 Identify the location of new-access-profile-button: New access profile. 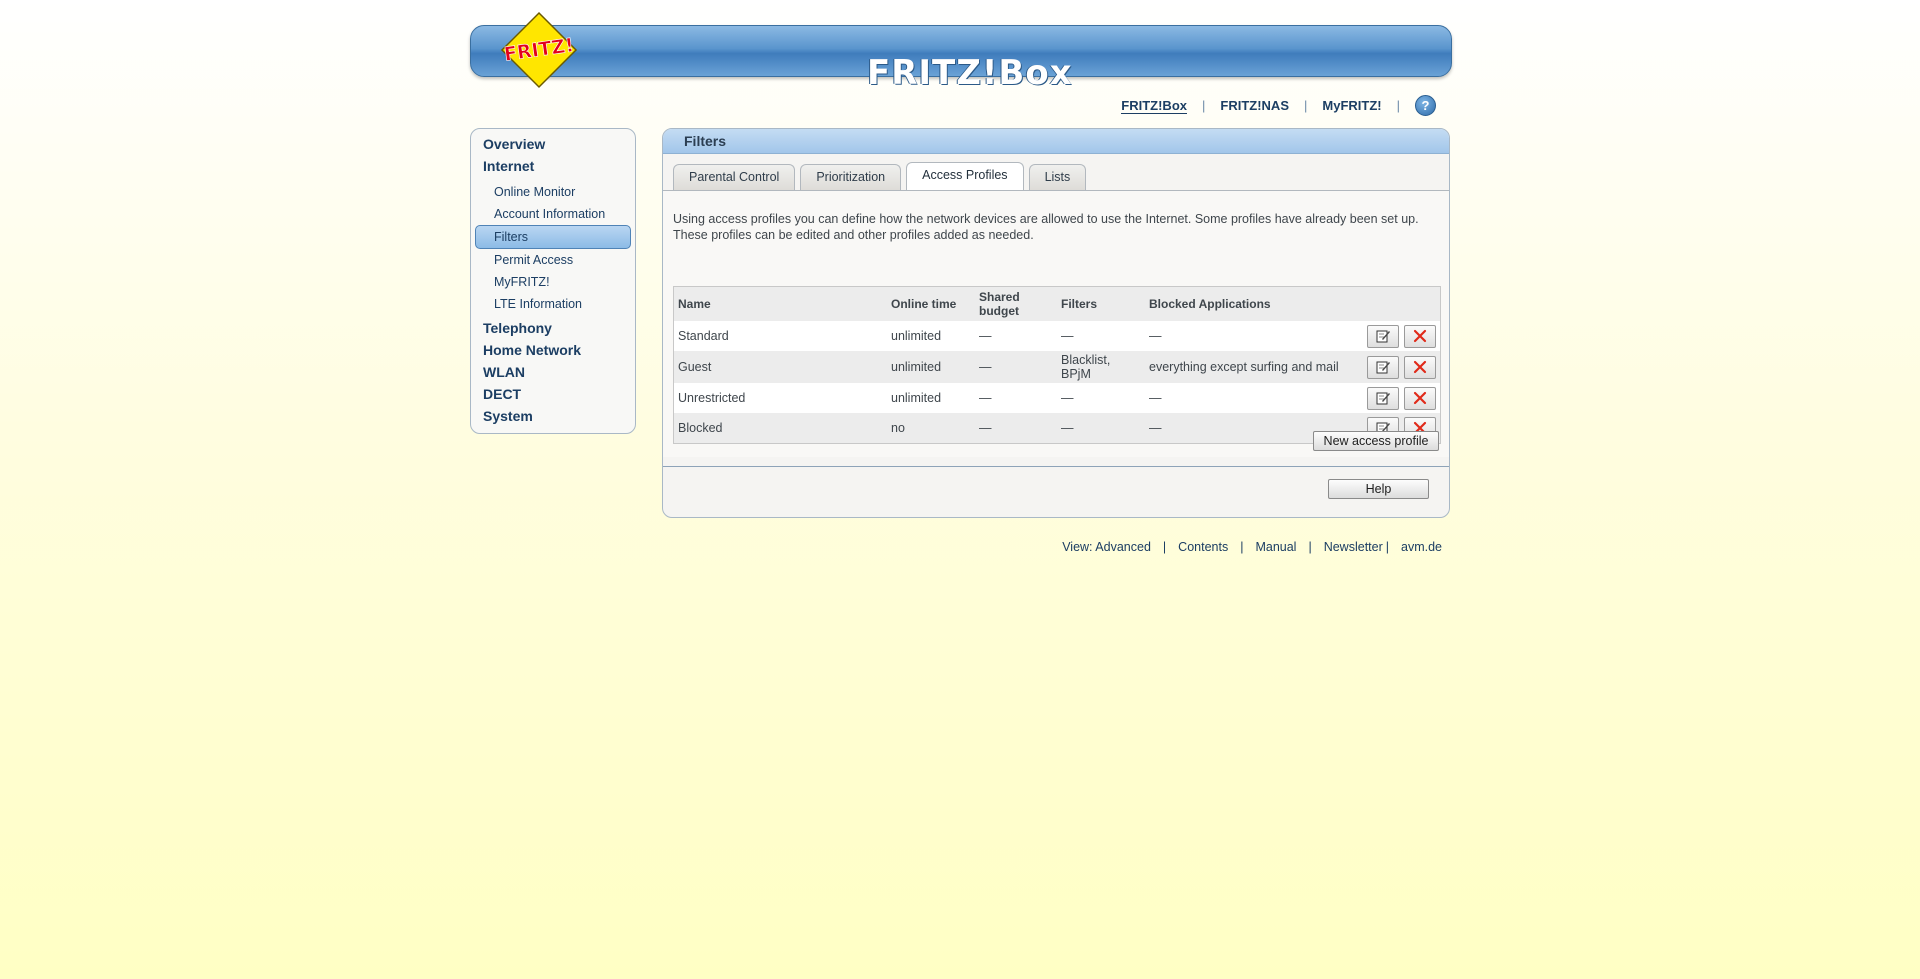
(1376, 441).